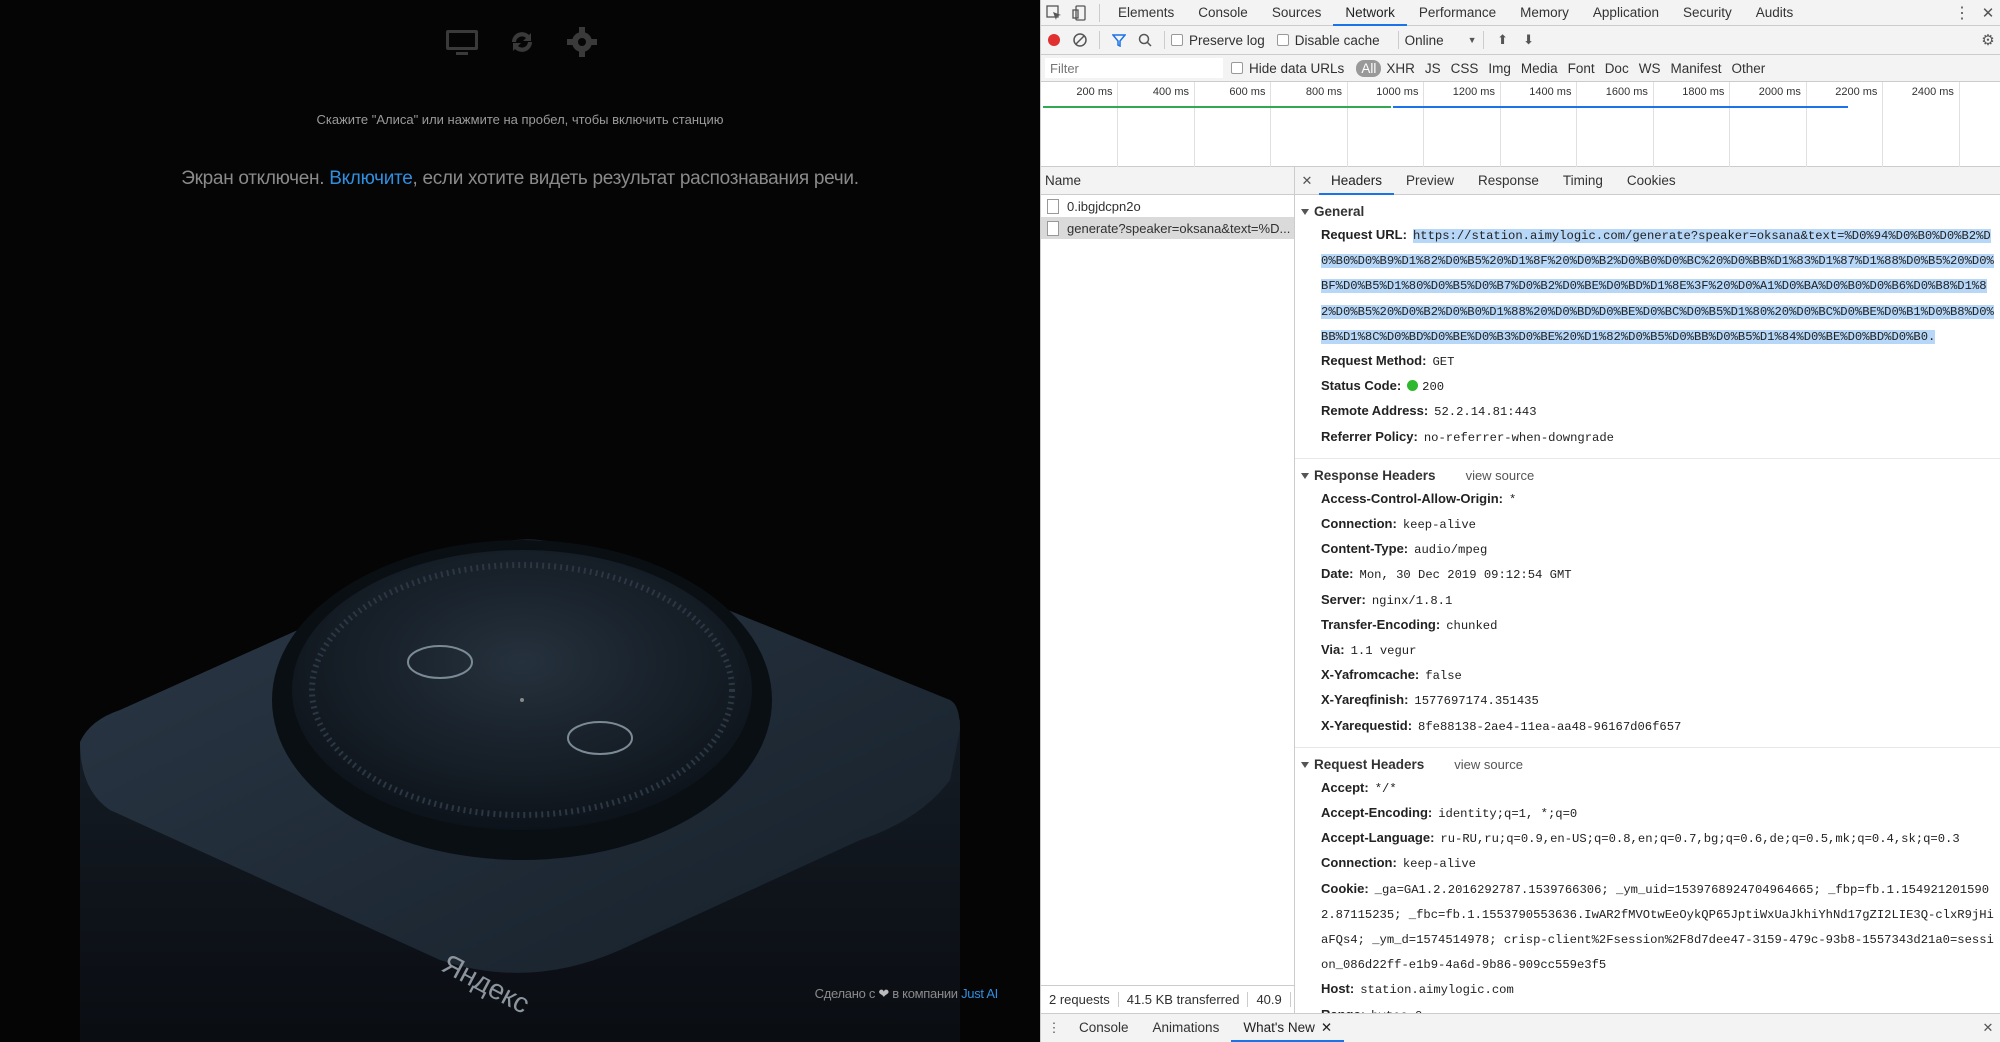 This screenshot has width=2000, height=1042. I want to click on export-har-icon: ⬇, so click(1529, 40).